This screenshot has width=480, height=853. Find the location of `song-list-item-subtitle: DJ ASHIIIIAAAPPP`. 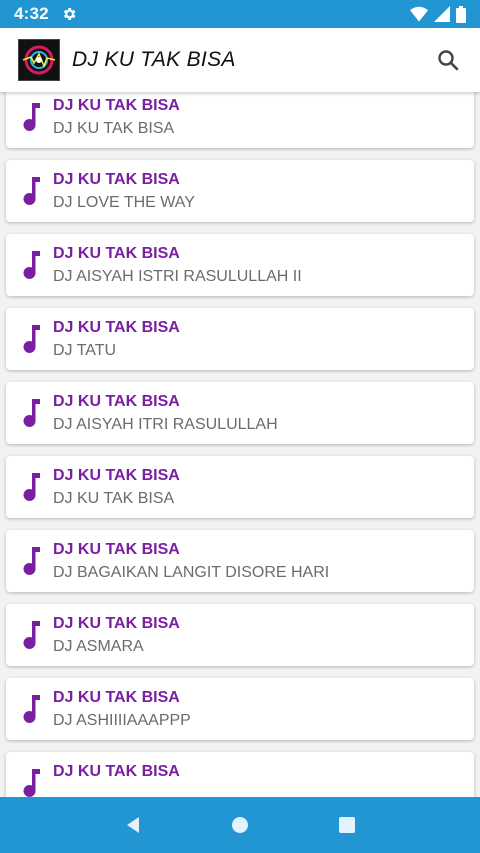

song-list-item-subtitle: DJ ASHIIIIAAAPPP is located at coordinates (122, 720).